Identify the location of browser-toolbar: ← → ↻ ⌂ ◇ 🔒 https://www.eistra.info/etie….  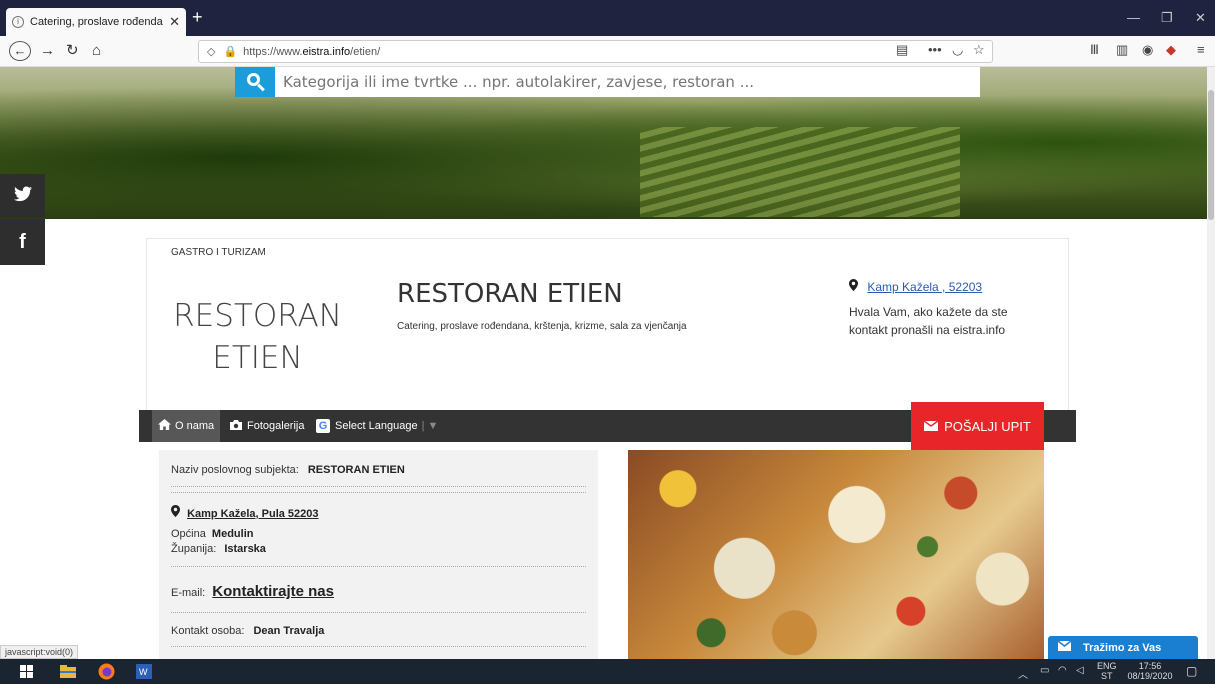
(607, 51).